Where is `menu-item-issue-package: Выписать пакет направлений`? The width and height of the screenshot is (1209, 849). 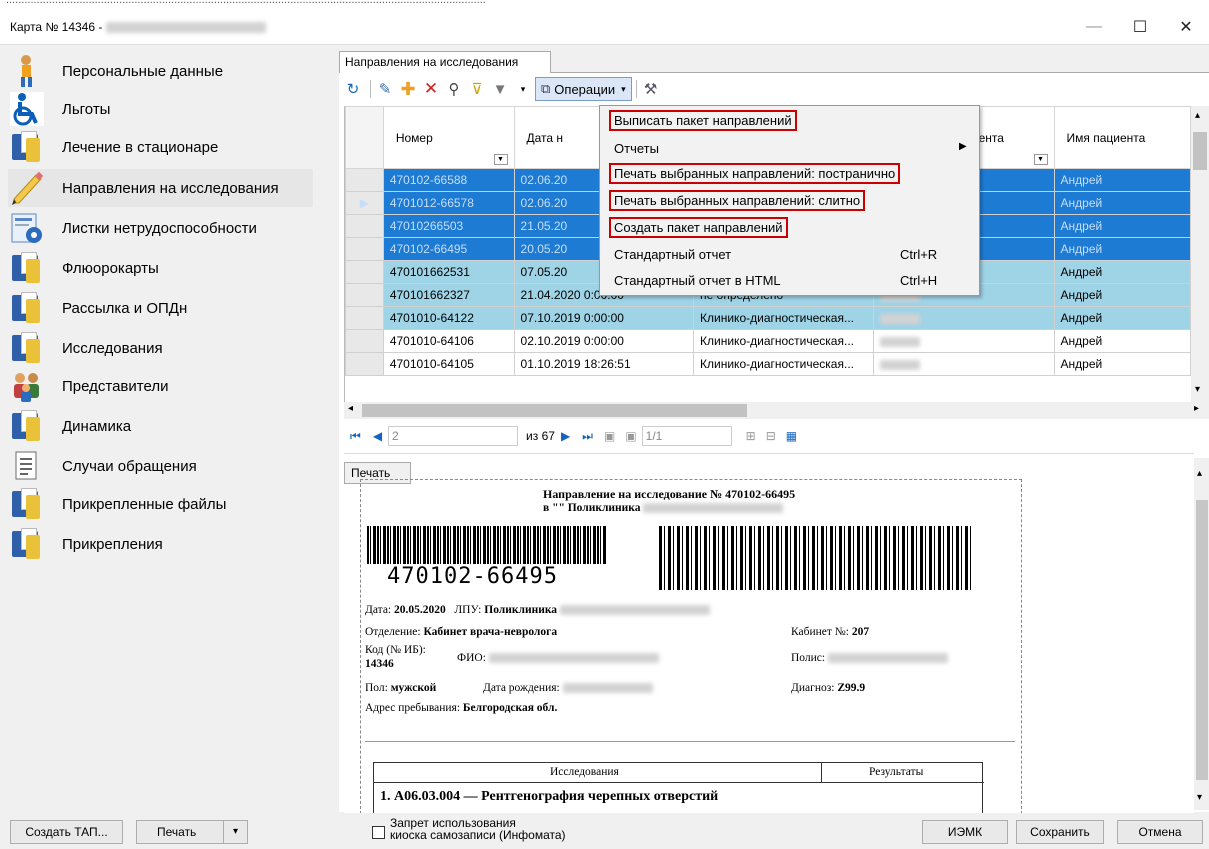 menu-item-issue-package: Выписать пакет направлений is located at coordinates (703, 120).